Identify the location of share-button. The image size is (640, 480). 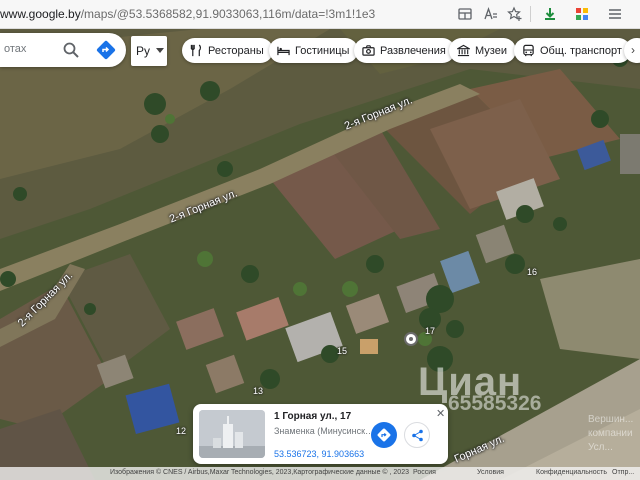
(417, 435).